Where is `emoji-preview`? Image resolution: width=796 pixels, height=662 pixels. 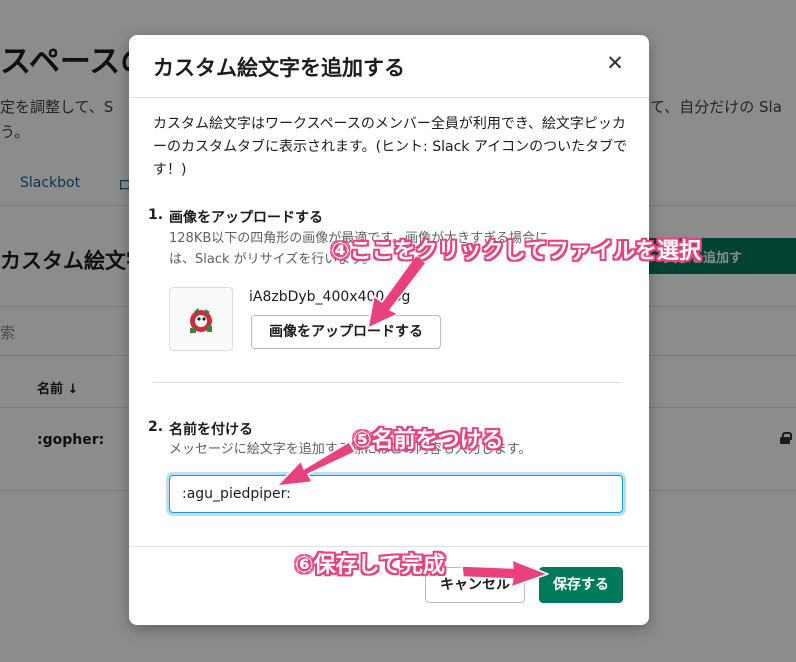 emoji-preview is located at coordinates (201, 319).